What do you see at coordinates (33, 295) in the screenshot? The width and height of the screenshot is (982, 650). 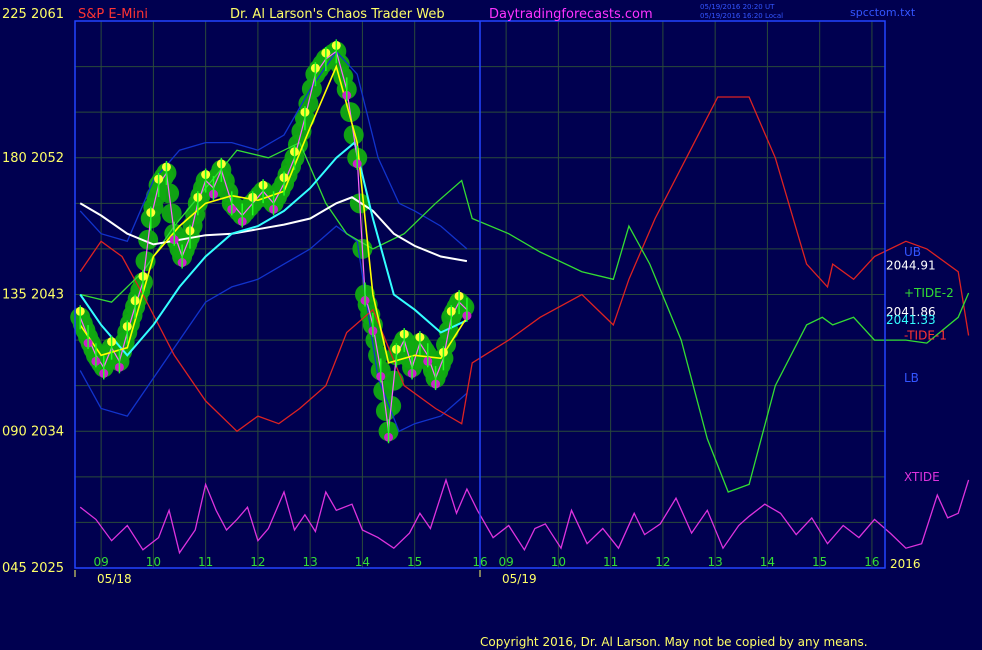 I see `y-tick-label: 135 2043` at bounding box center [33, 295].